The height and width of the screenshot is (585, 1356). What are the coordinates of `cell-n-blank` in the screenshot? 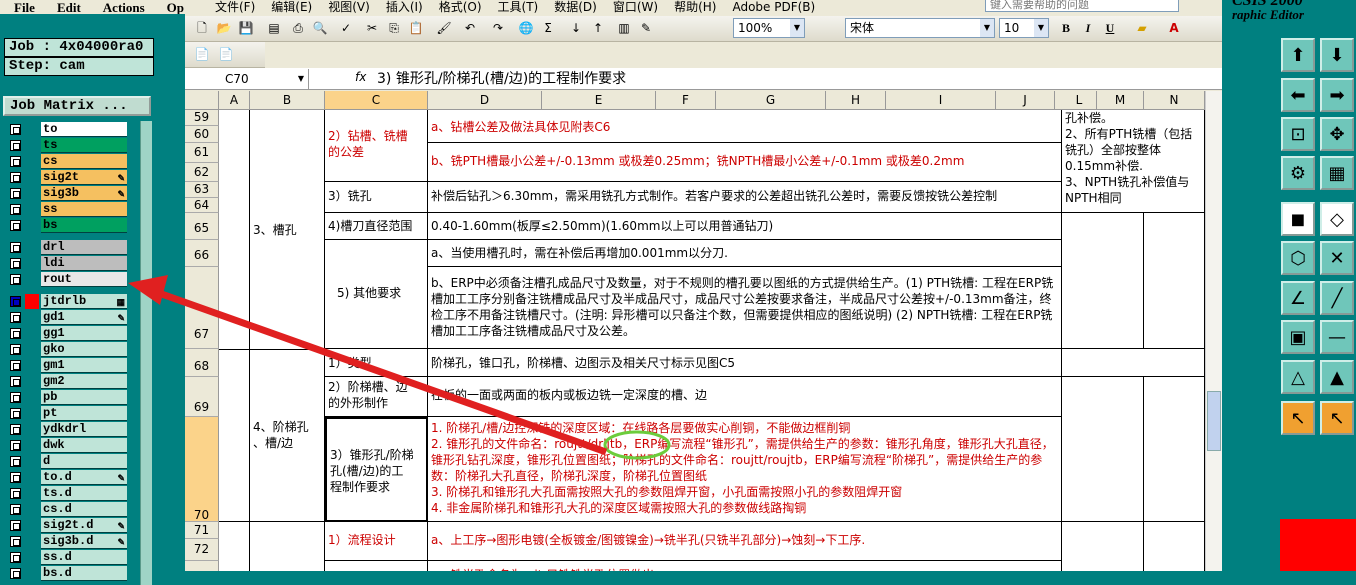 It's located at (1174, 281).